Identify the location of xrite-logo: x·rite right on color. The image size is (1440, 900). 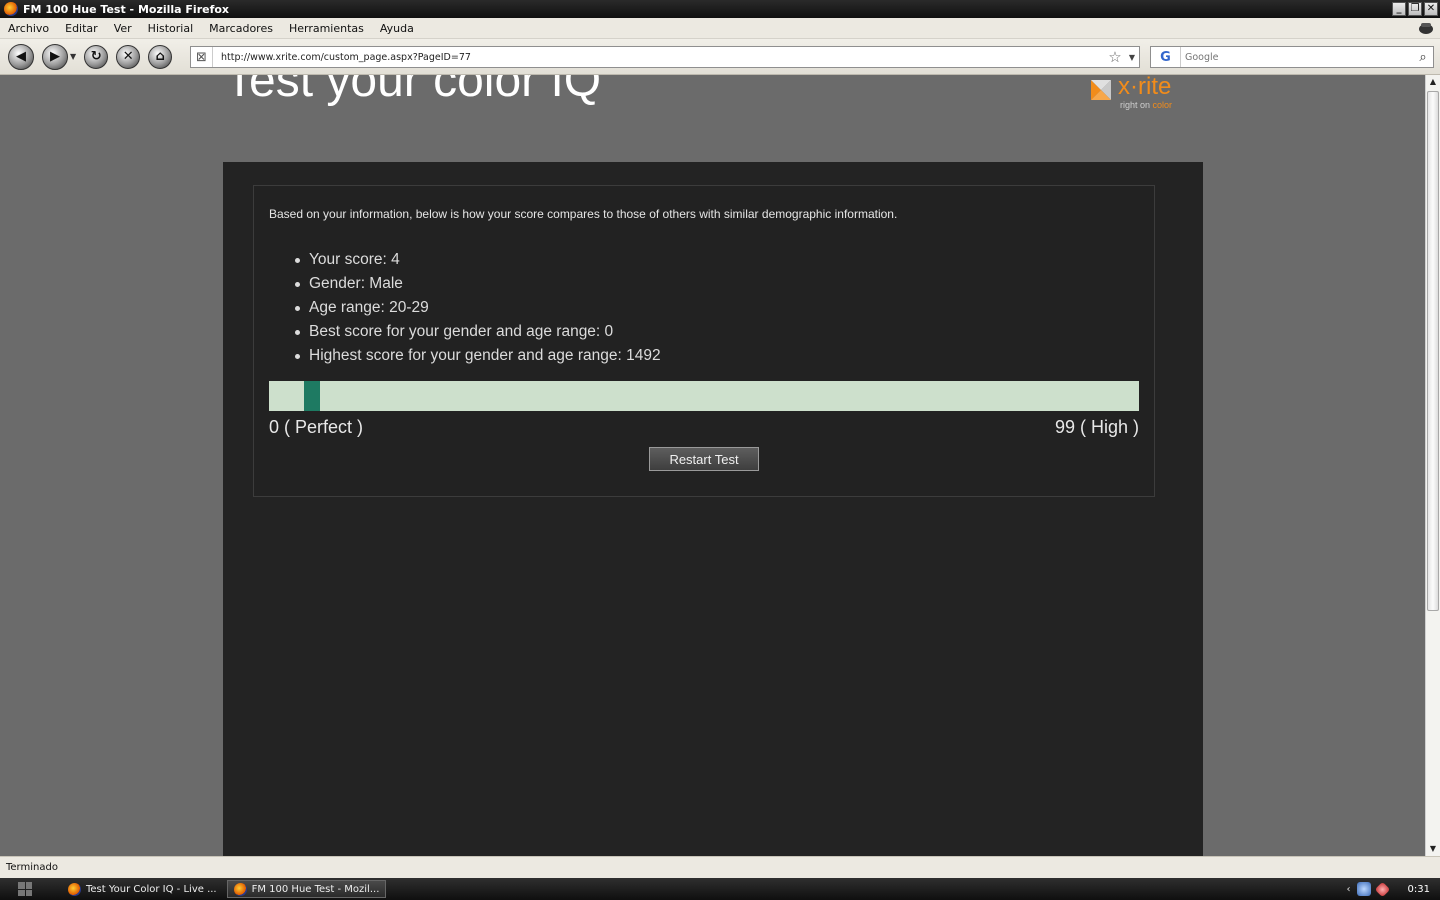
(1138, 94).